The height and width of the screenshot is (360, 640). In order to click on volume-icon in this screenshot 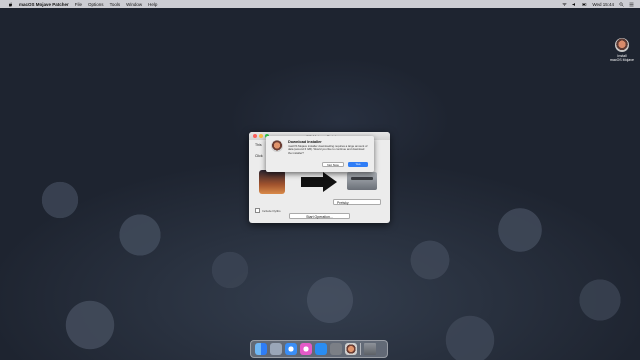, I will do `click(574, 4)`.